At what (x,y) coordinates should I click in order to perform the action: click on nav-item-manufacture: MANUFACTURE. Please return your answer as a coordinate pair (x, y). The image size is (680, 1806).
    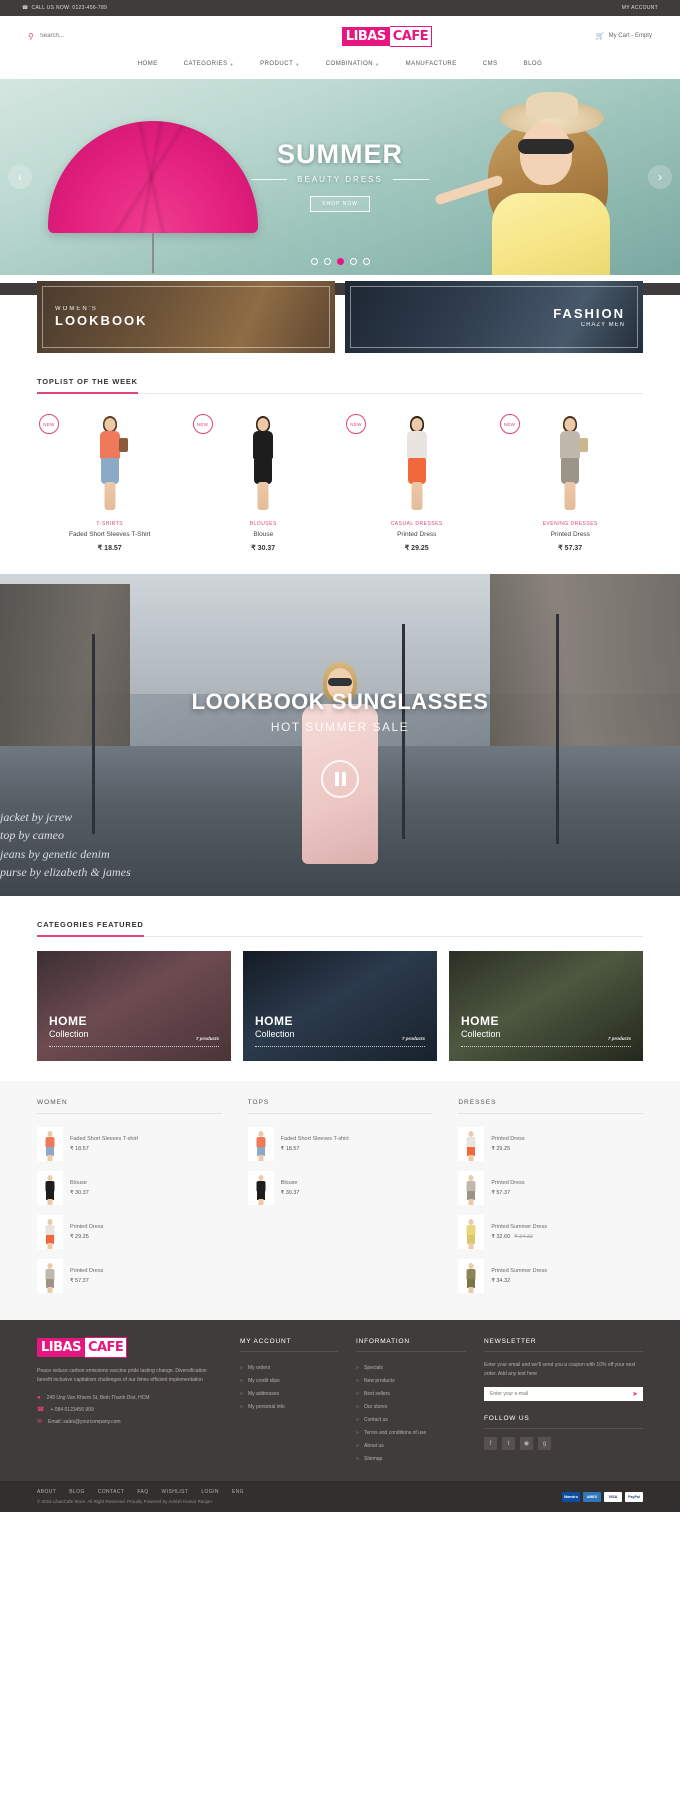
    Looking at the image, I should click on (431, 64).